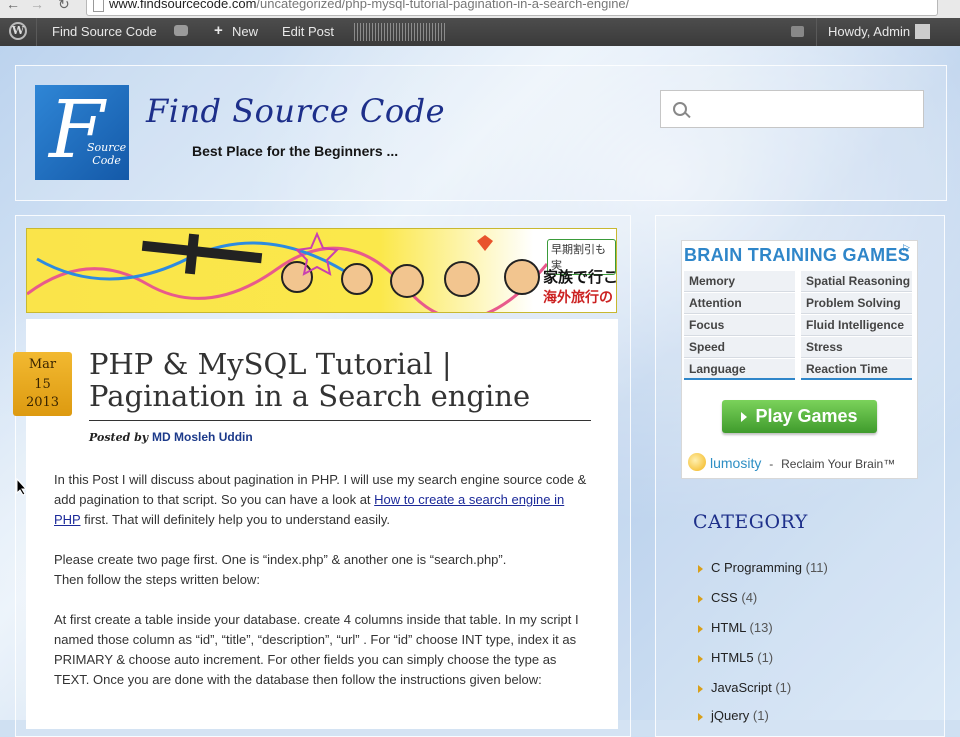 This screenshot has width=960, height=737. I want to click on category-name: jQuery, so click(730, 715).